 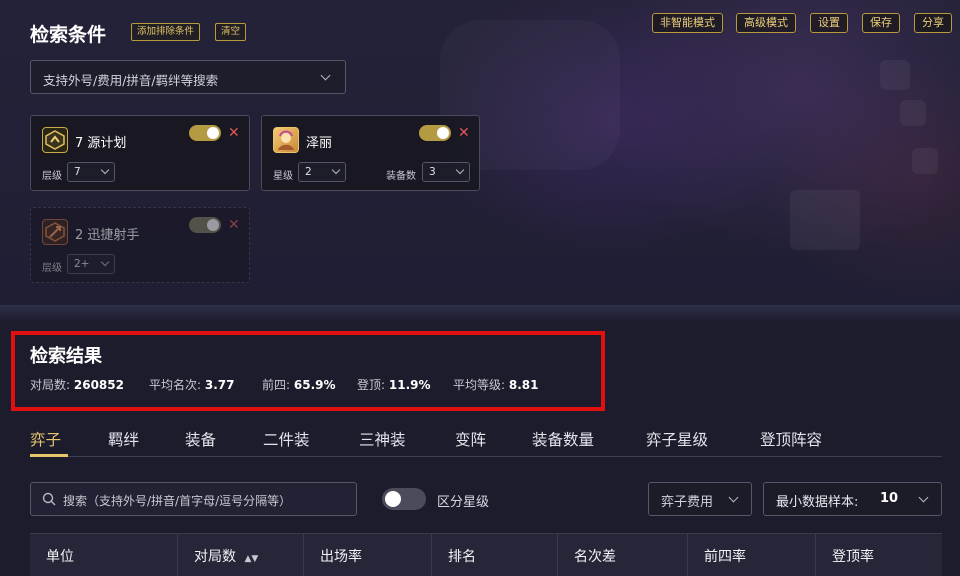 I want to click on condition-card-name: 2 迅捷射手, so click(x=107, y=235).